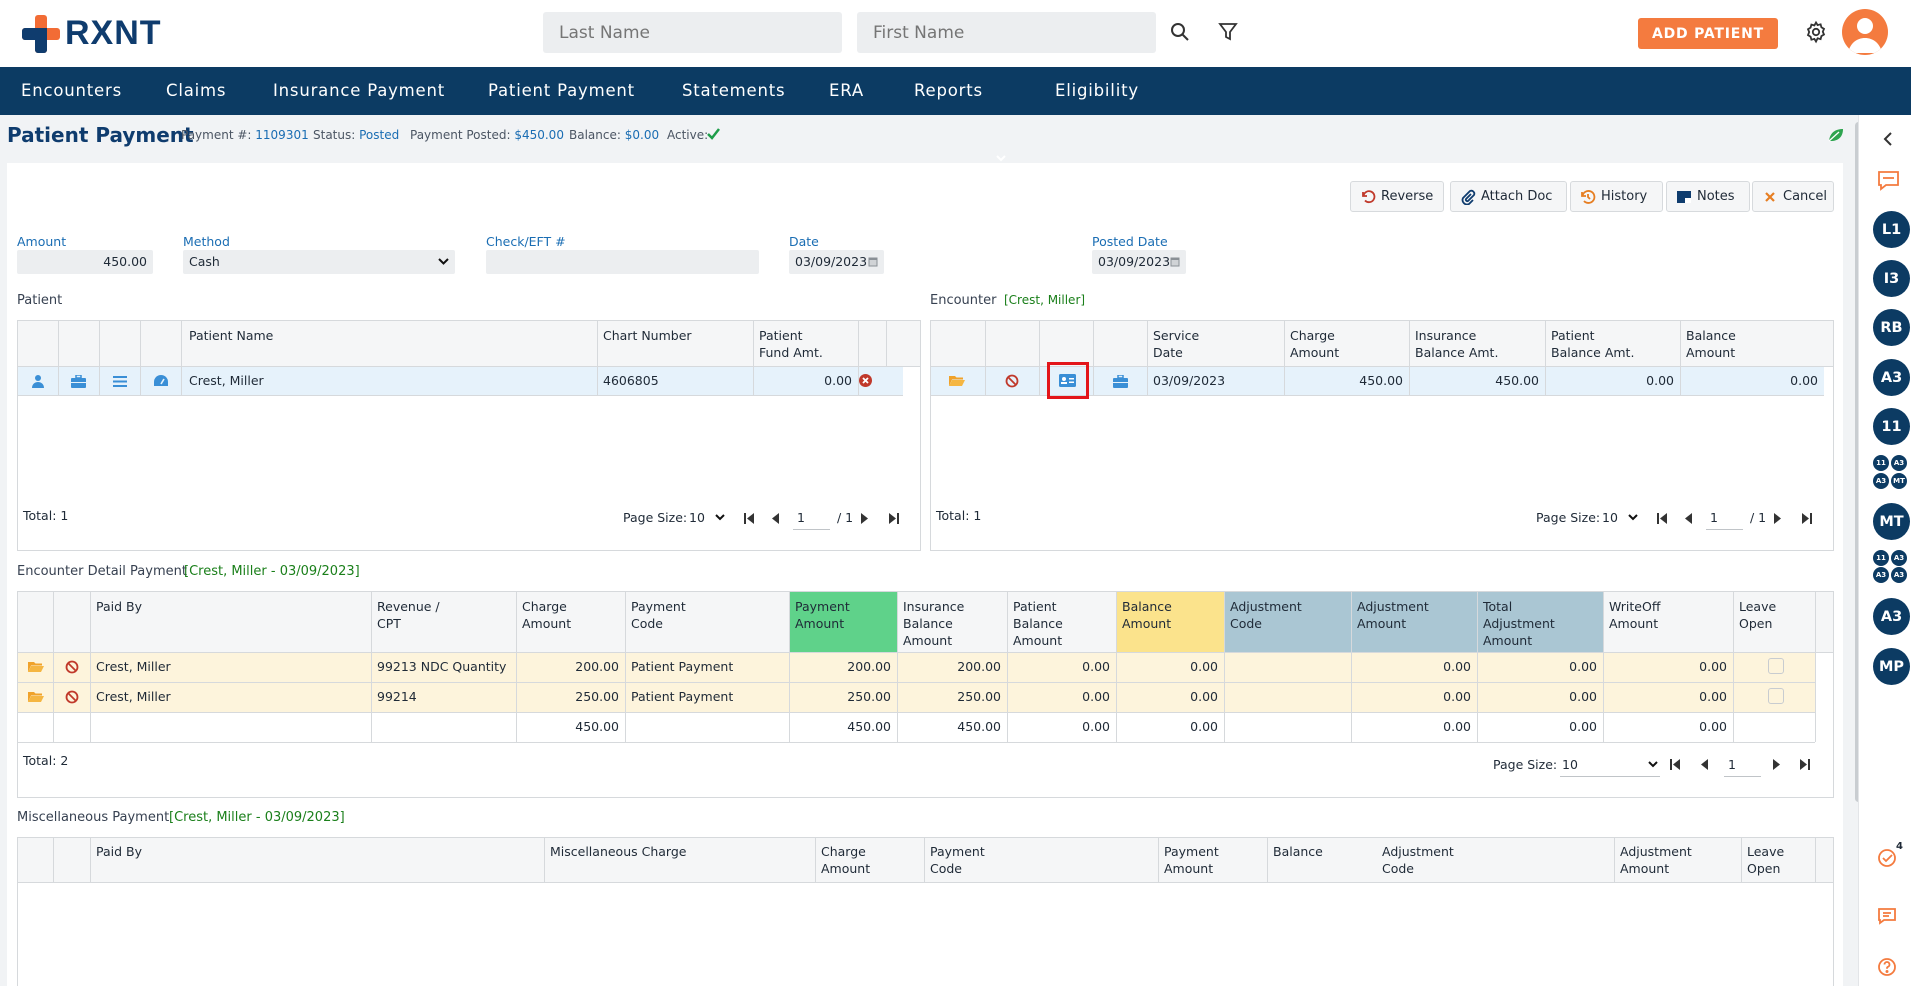 This screenshot has width=1911, height=986. I want to click on id-card-icon, so click(1067, 380).